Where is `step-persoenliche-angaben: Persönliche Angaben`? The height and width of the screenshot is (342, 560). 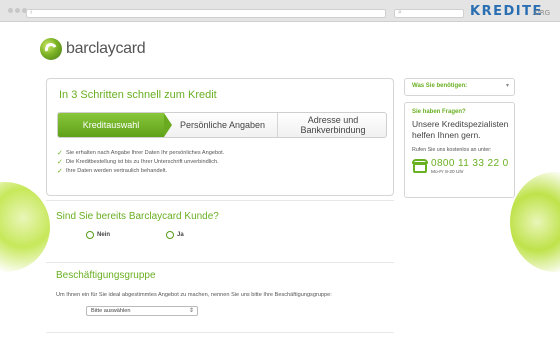 step-persoenliche-angaben: Persönliche Angaben is located at coordinates (223, 125).